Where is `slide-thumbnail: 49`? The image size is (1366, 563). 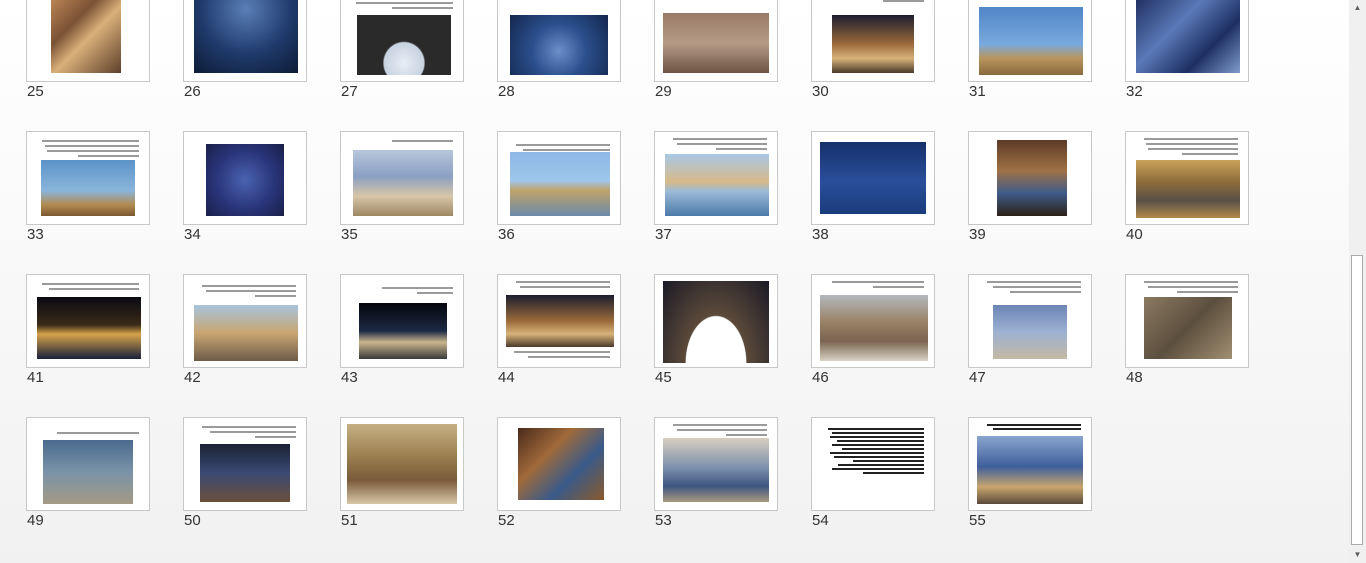 slide-thumbnail: 49 is located at coordinates (88, 473).